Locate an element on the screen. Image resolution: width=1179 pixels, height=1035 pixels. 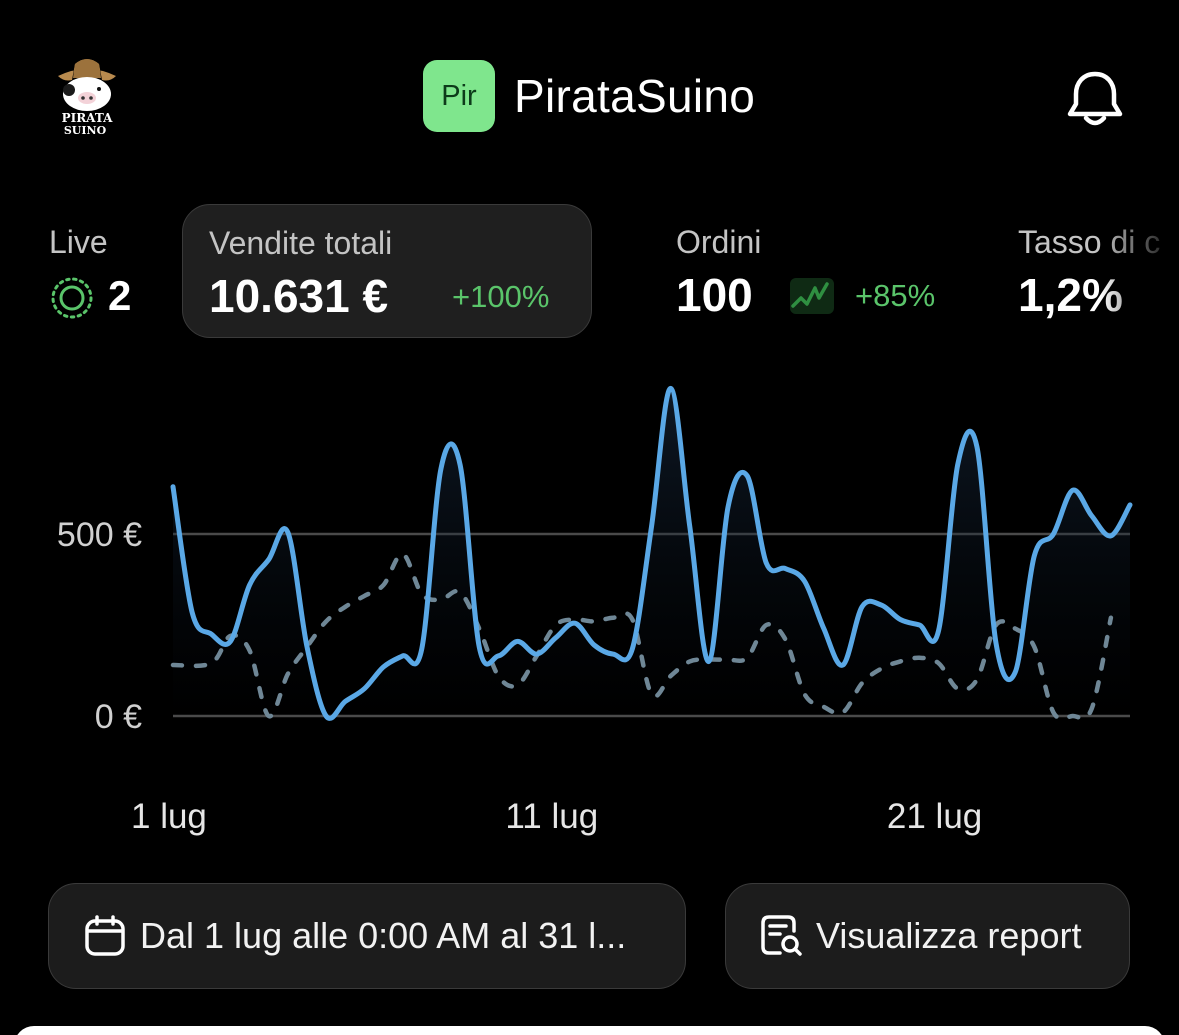
pirata-suino-logo: PIRATA SUINO is located at coordinates (87, 97).